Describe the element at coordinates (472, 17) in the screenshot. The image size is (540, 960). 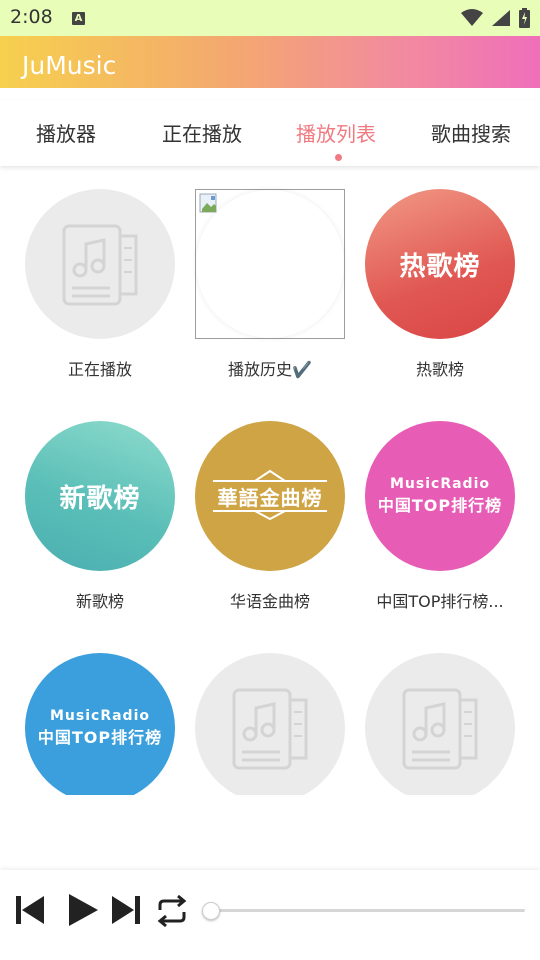
I see `wifi-icon` at that location.